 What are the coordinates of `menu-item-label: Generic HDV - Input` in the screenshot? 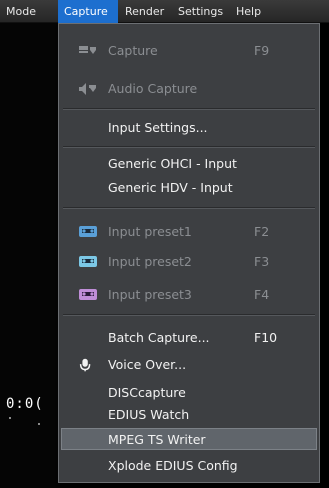 It's located at (170, 187).